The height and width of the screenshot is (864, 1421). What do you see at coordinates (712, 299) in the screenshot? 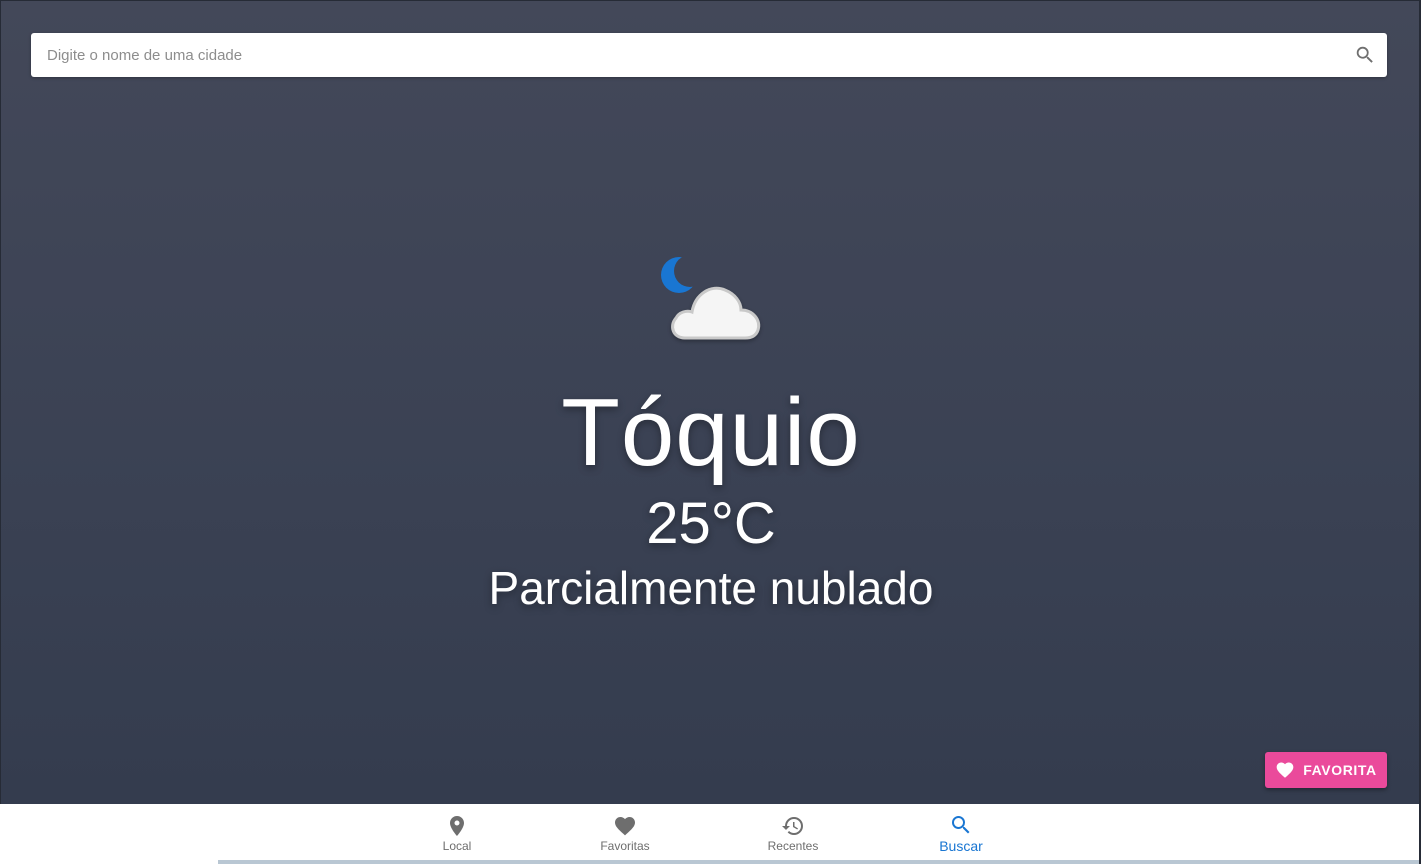
I see `moon-cloud-icon` at bounding box center [712, 299].